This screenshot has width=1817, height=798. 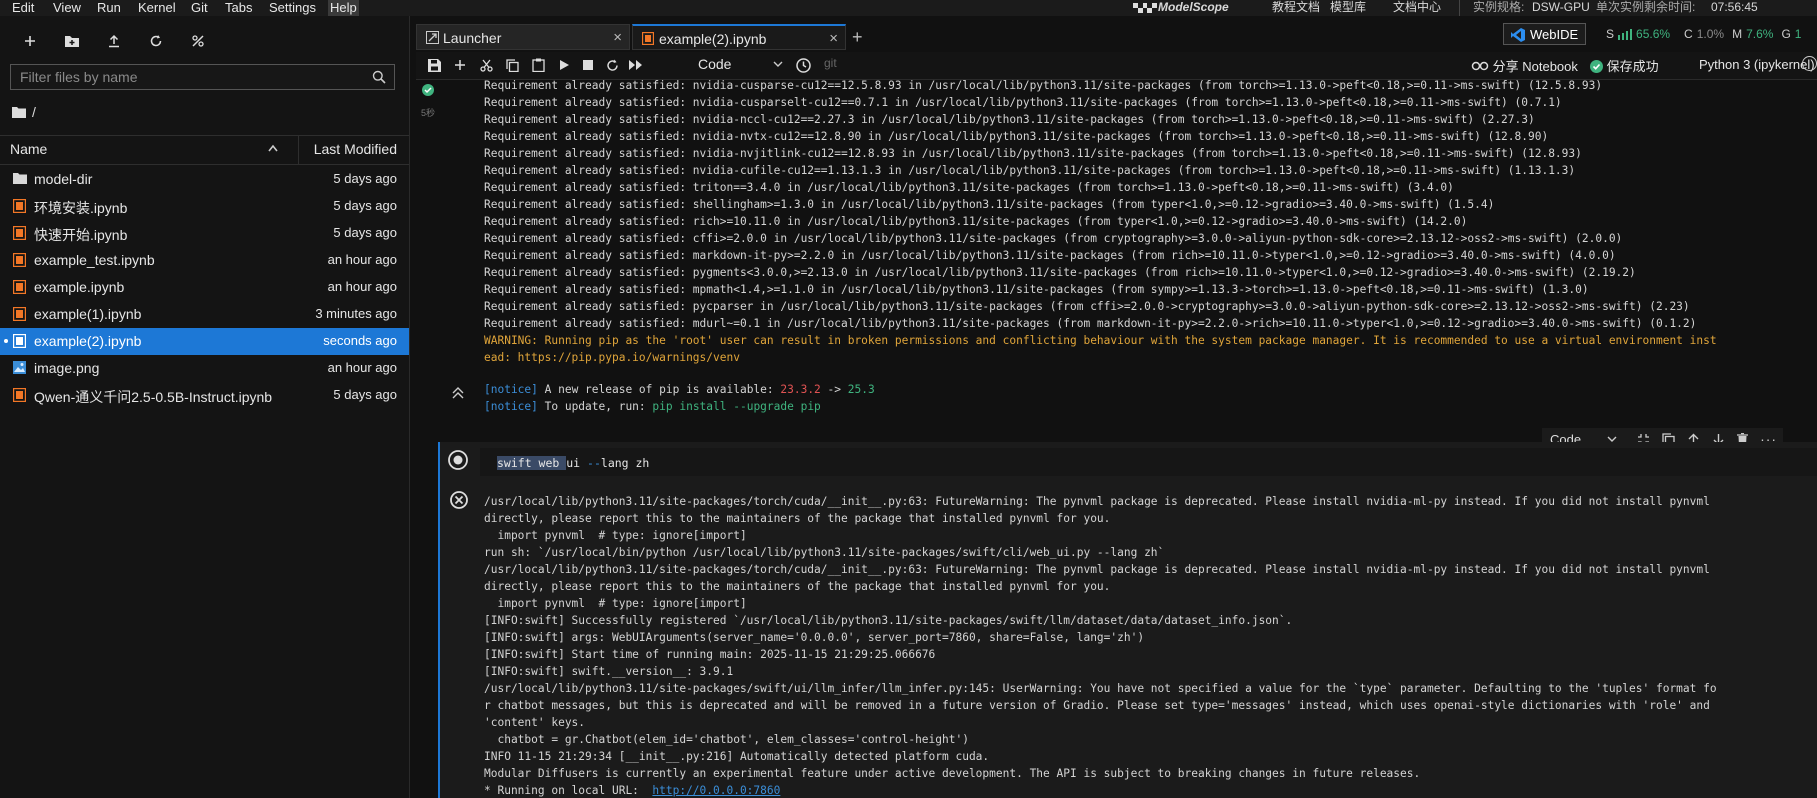 I want to click on copy-button, so click(x=512, y=65).